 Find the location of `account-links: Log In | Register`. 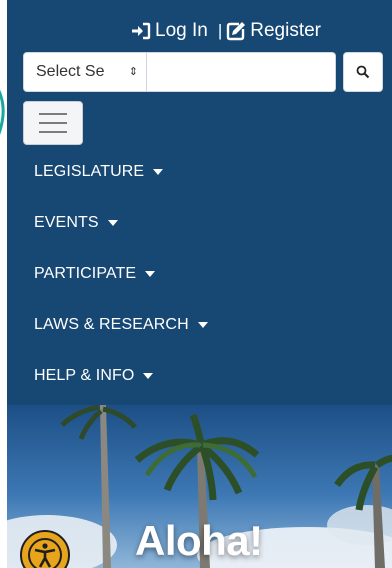

account-links: Log In | Register is located at coordinates (226, 31).